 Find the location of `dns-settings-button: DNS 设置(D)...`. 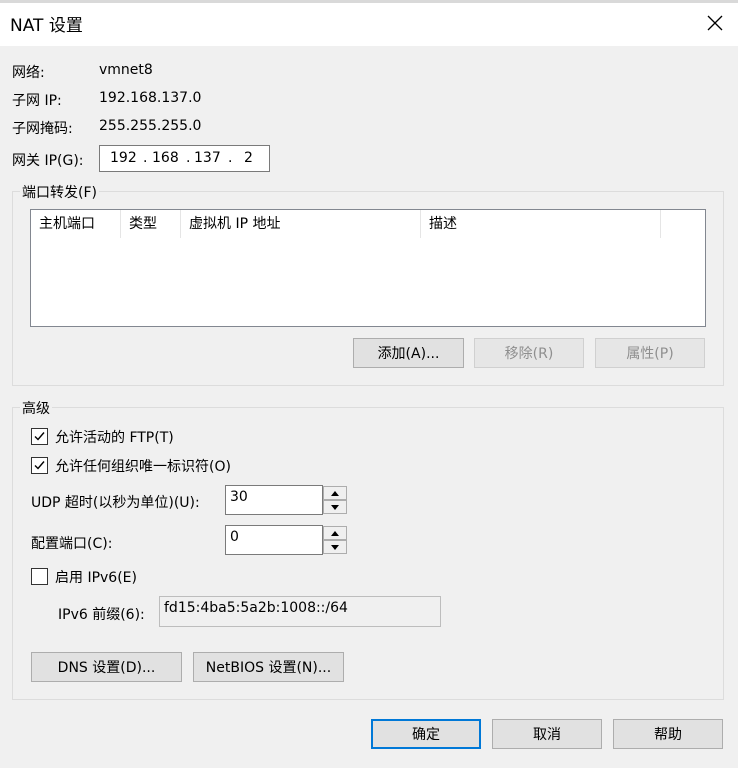

dns-settings-button: DNS 设置(D)... is located at coordinates (106, 667).